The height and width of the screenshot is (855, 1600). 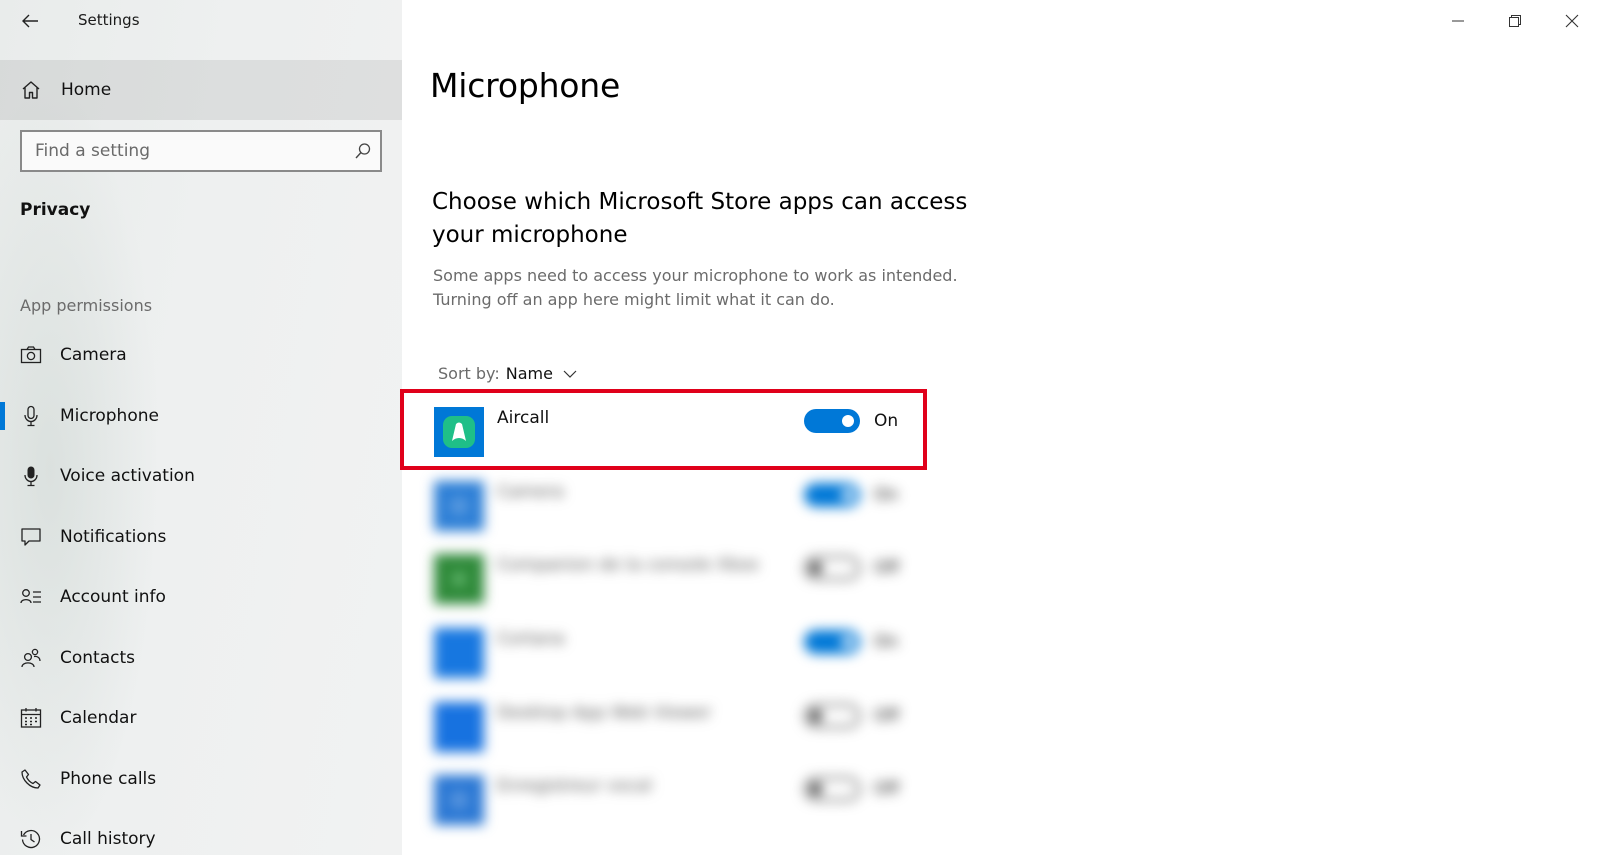 I want to click on sidebar-item-label: Home, so click(x=86, y=90).